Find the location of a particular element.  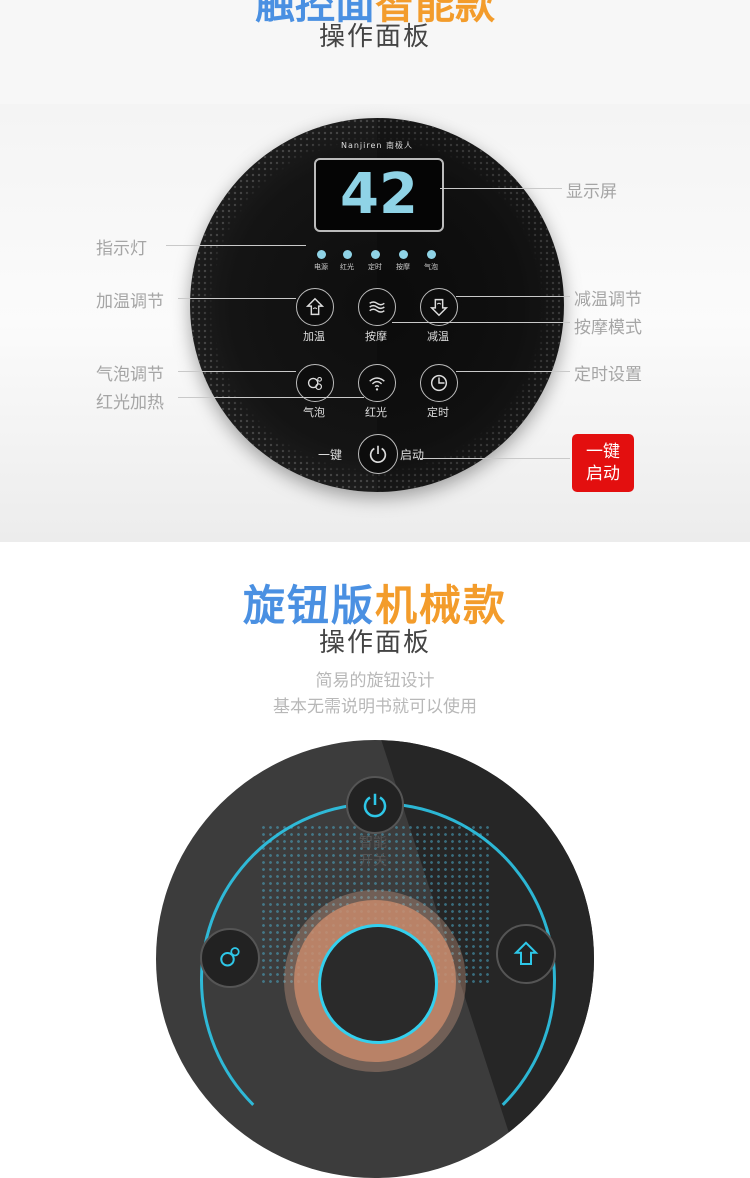

callout-indicator: 指示灯 is located at coordinates (121, 249).